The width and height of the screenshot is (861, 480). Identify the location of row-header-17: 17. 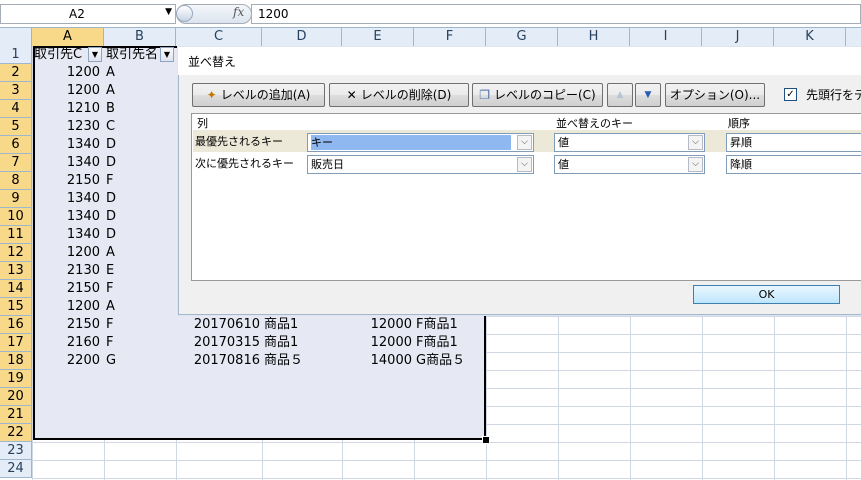
(16, 343).